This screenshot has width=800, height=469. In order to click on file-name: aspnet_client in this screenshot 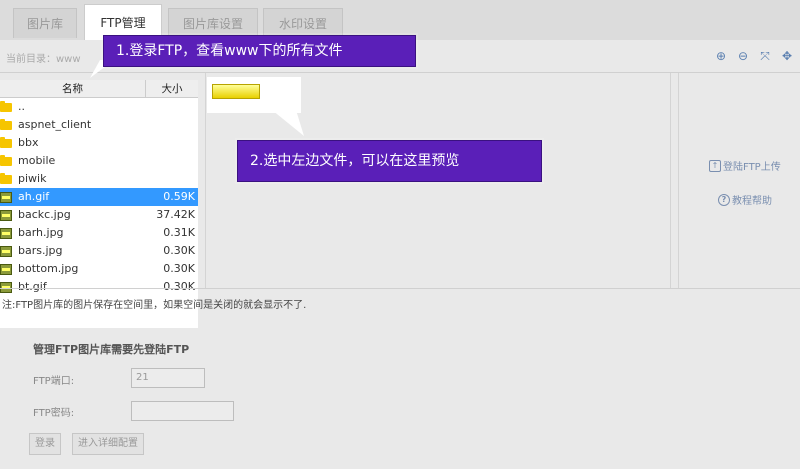, I will do `click(55, 124)`.